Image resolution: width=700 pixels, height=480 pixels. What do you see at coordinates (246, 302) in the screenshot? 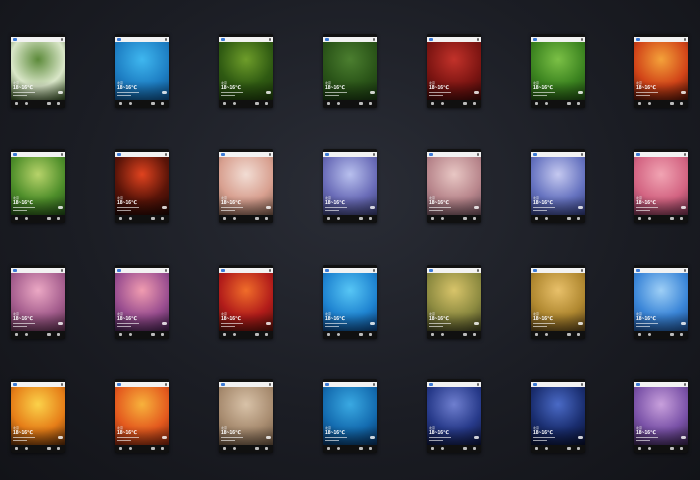
I see `theme-thumbnail-red-flower: 北京 18~16℃` at bounding box center [246, 302].